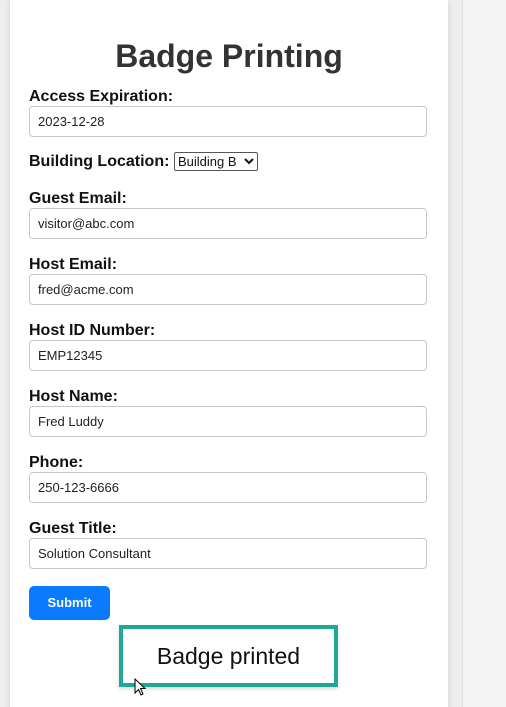 Image resolution: width=506 pixels, height=707 pixels. What do you see at coordinates (73, 396) in the screenshot?
I see `host-name-label: Host Name:` at bounding box center [73, 396].